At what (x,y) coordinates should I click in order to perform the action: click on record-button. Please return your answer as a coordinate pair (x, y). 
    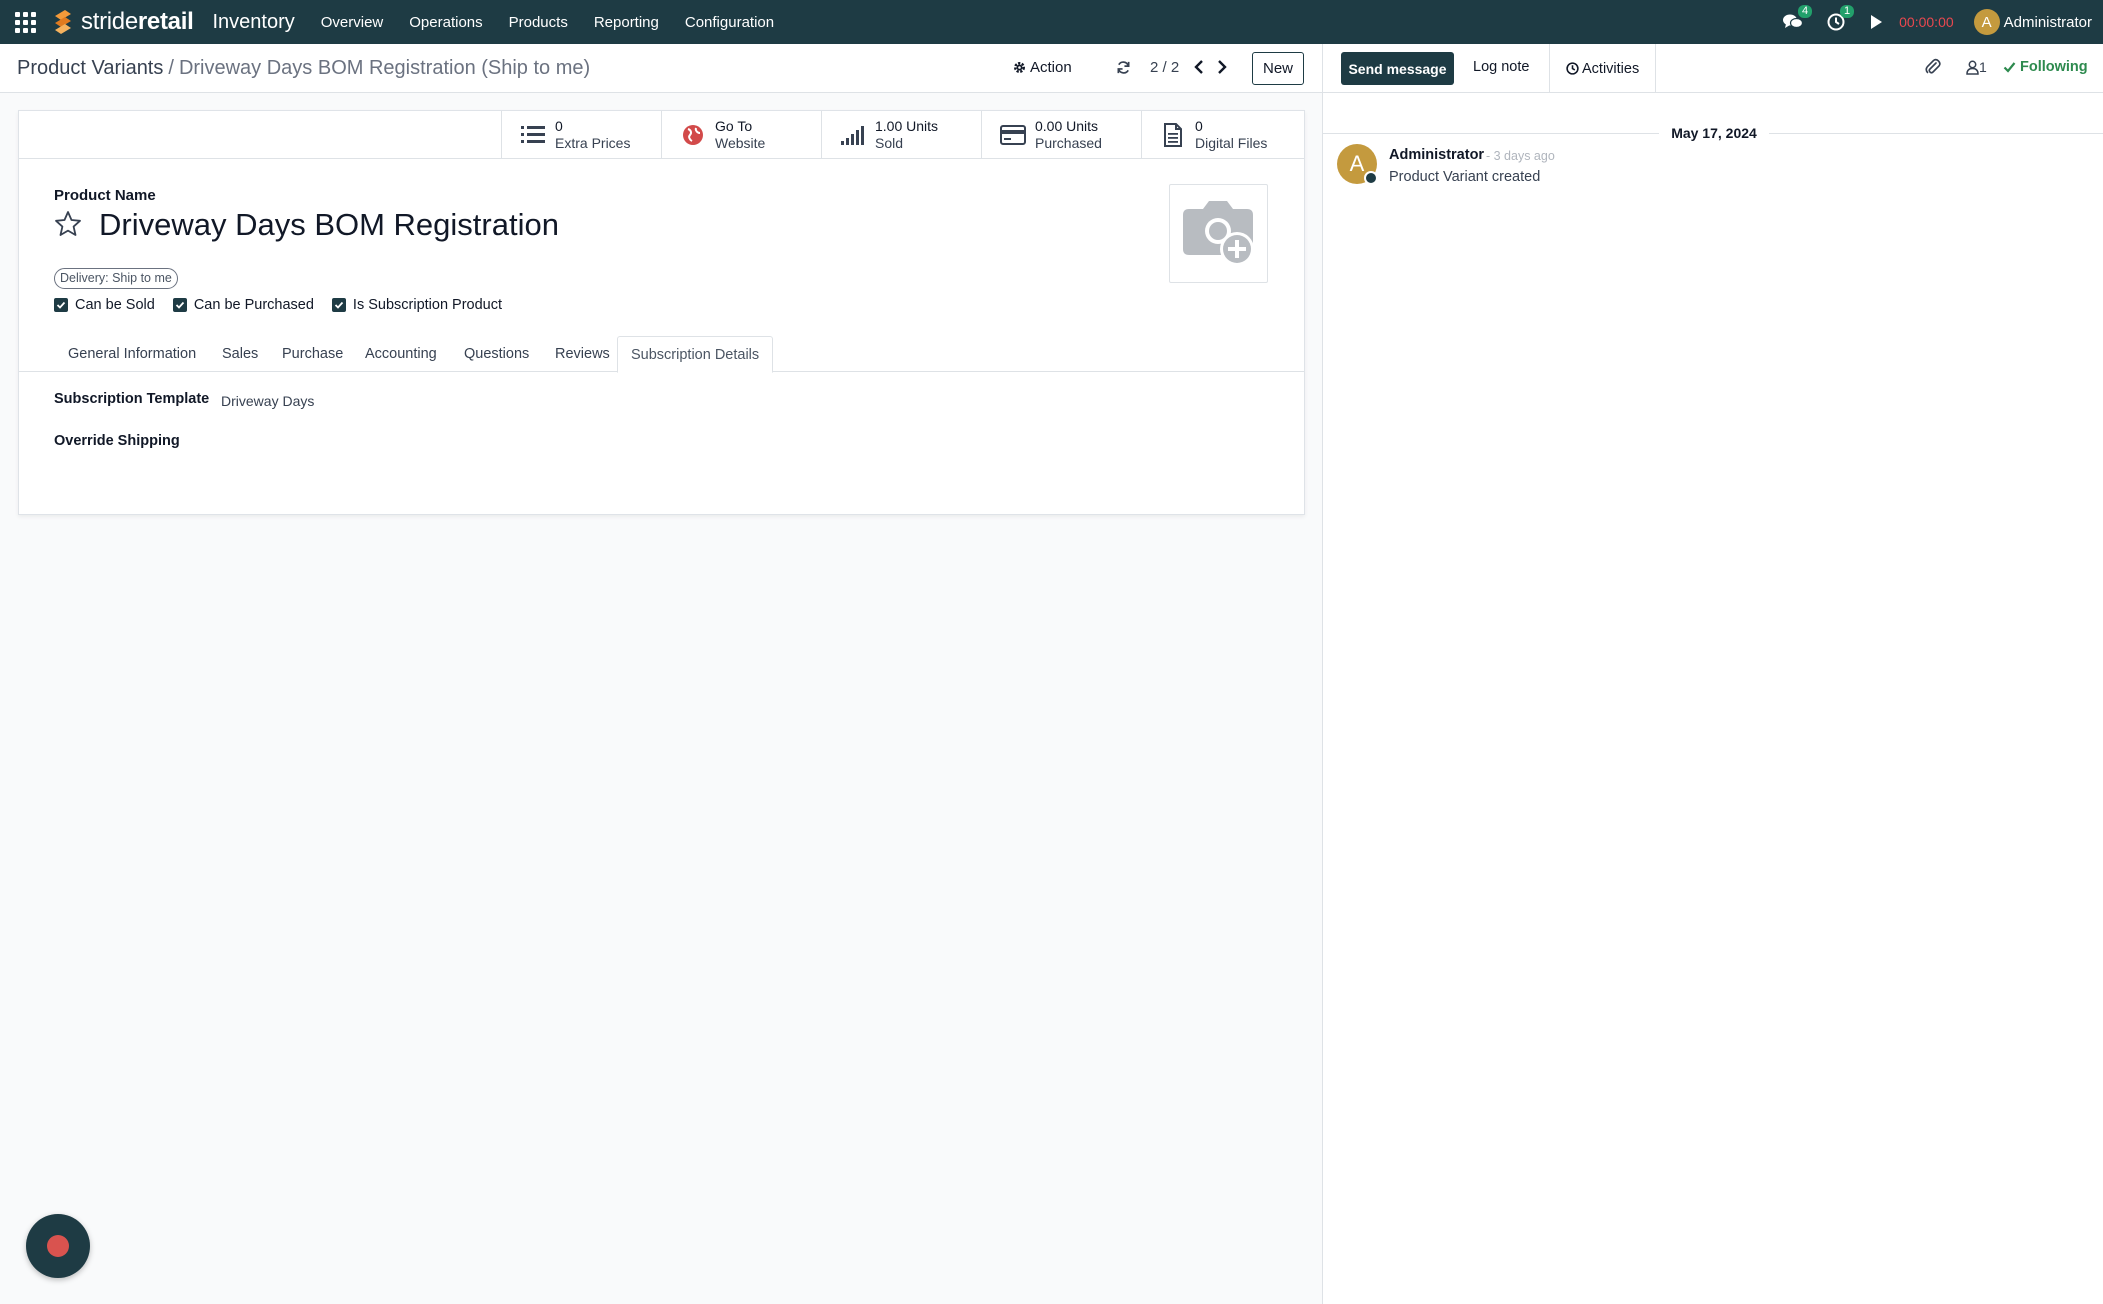
    Looking at the image, I should click on (58, 1246).